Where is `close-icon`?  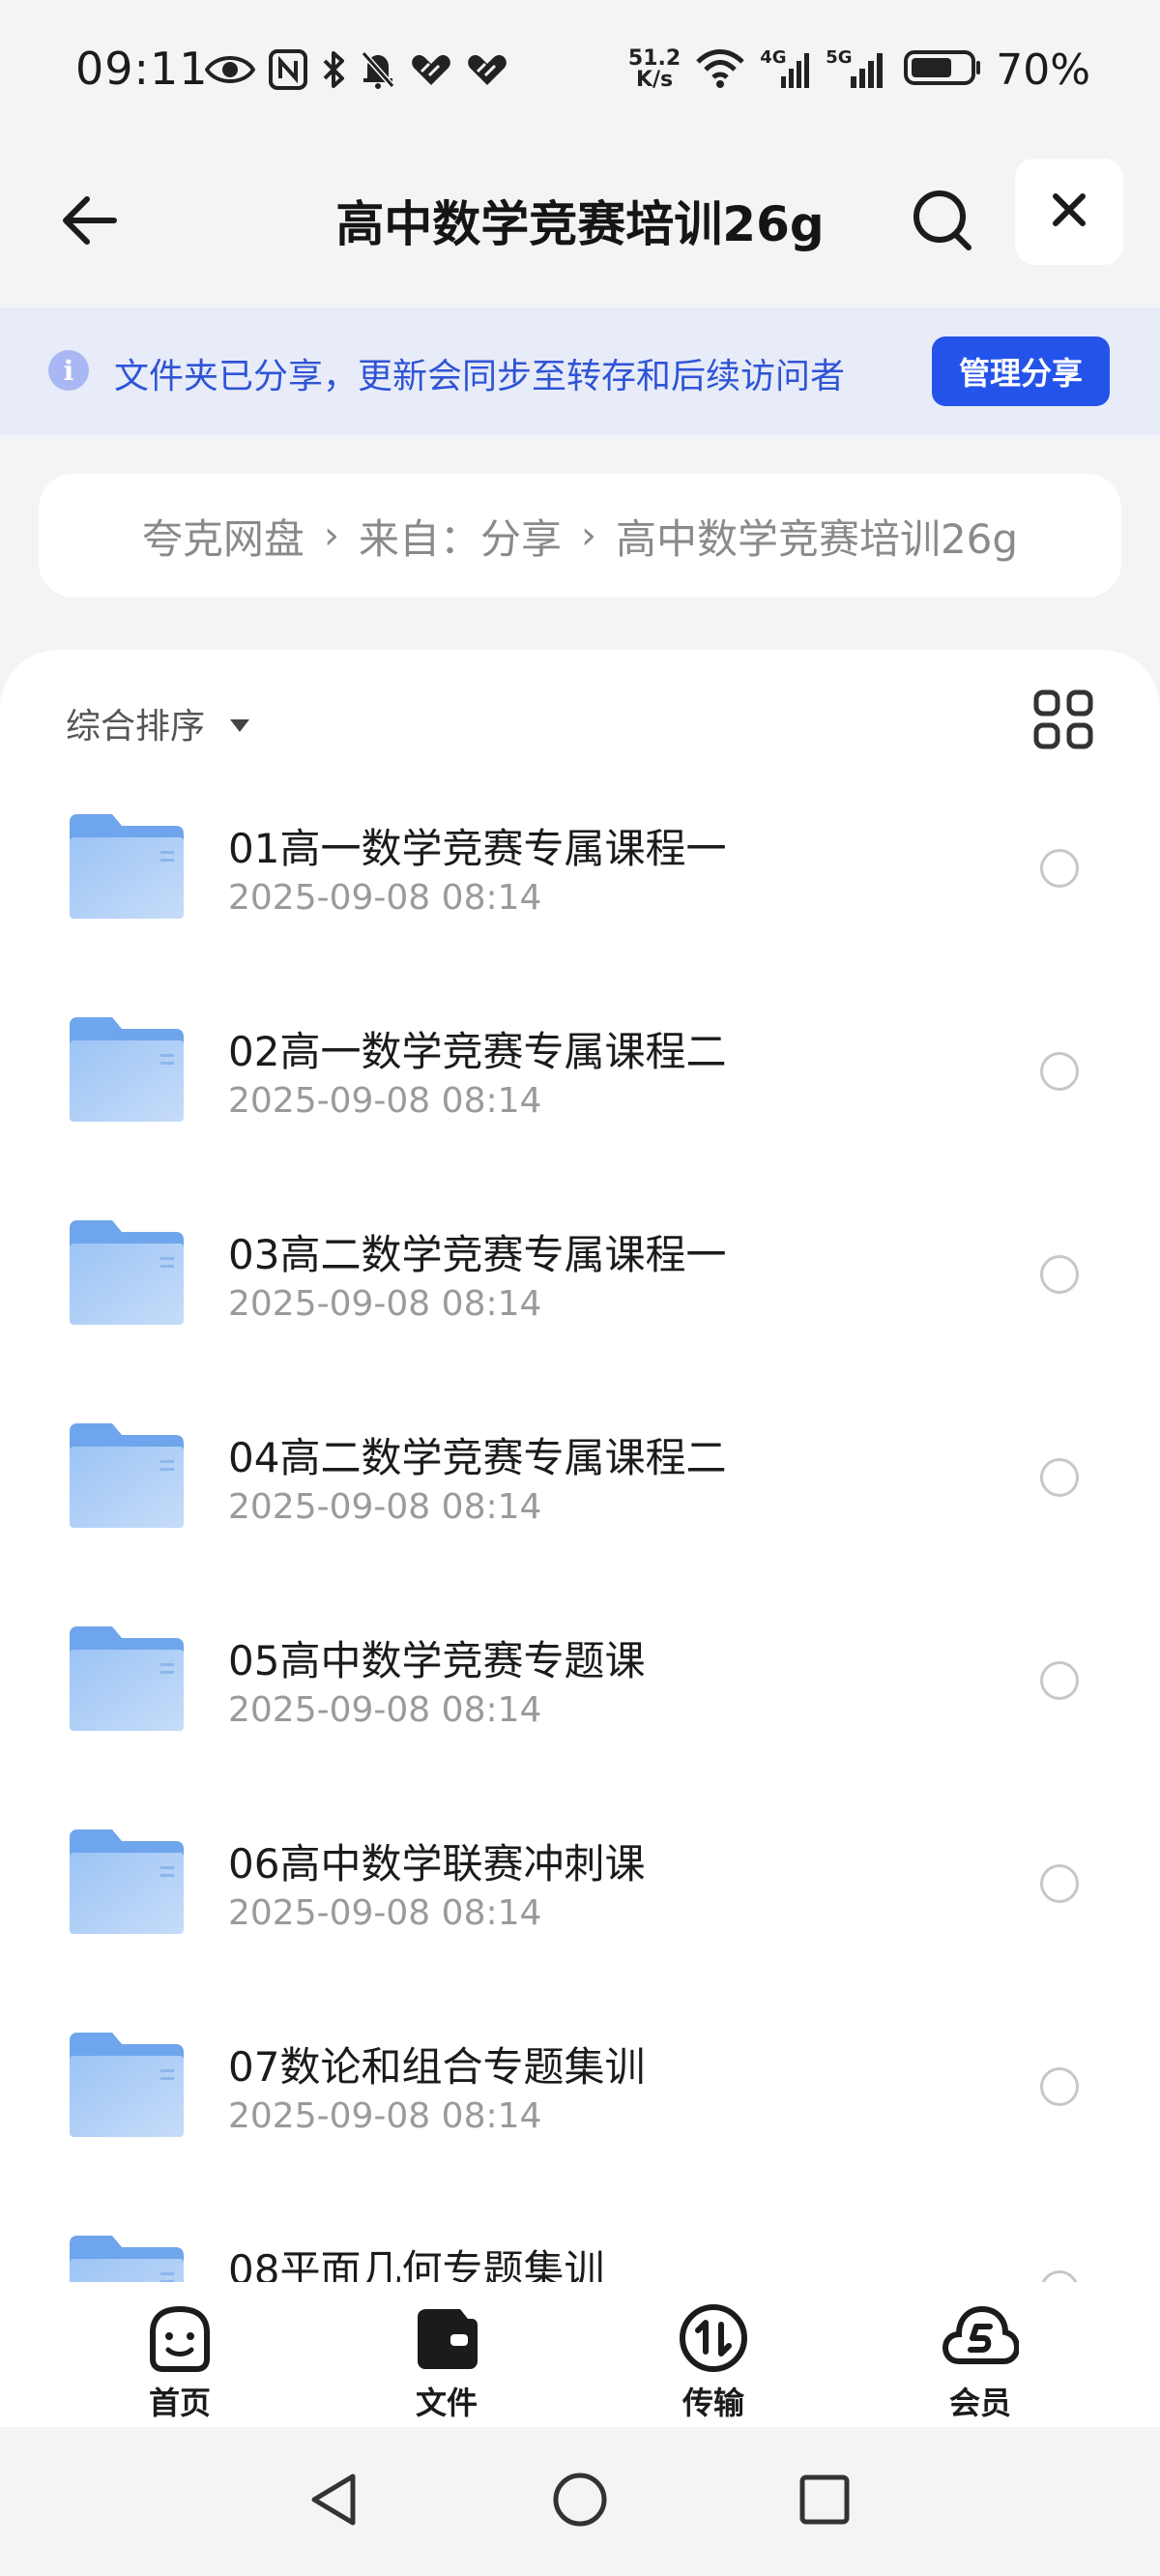 close-icon is located at coordinates (1069, 211).